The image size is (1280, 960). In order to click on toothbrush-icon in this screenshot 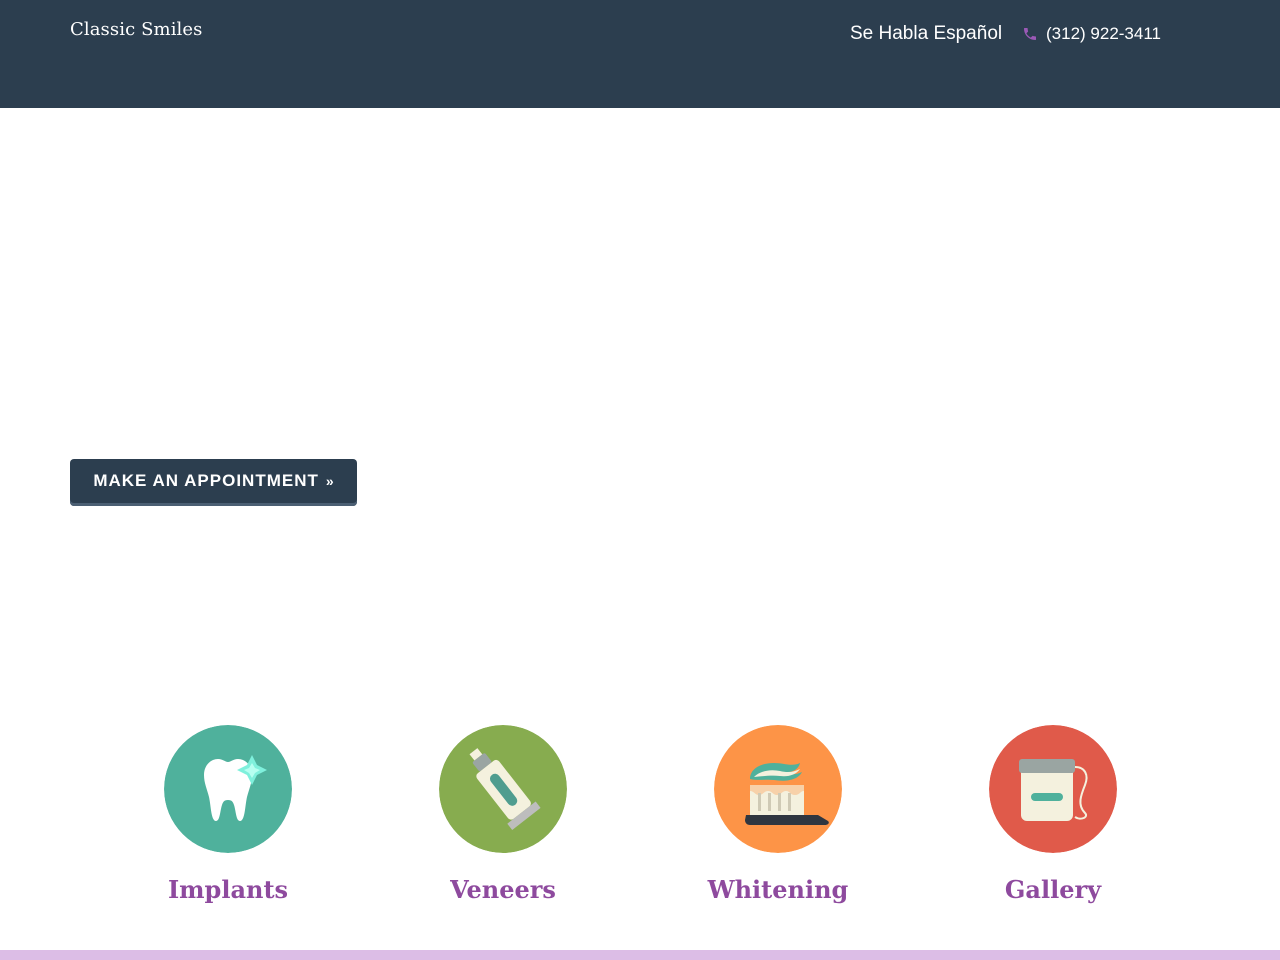, I will do `click(778, 789)`.